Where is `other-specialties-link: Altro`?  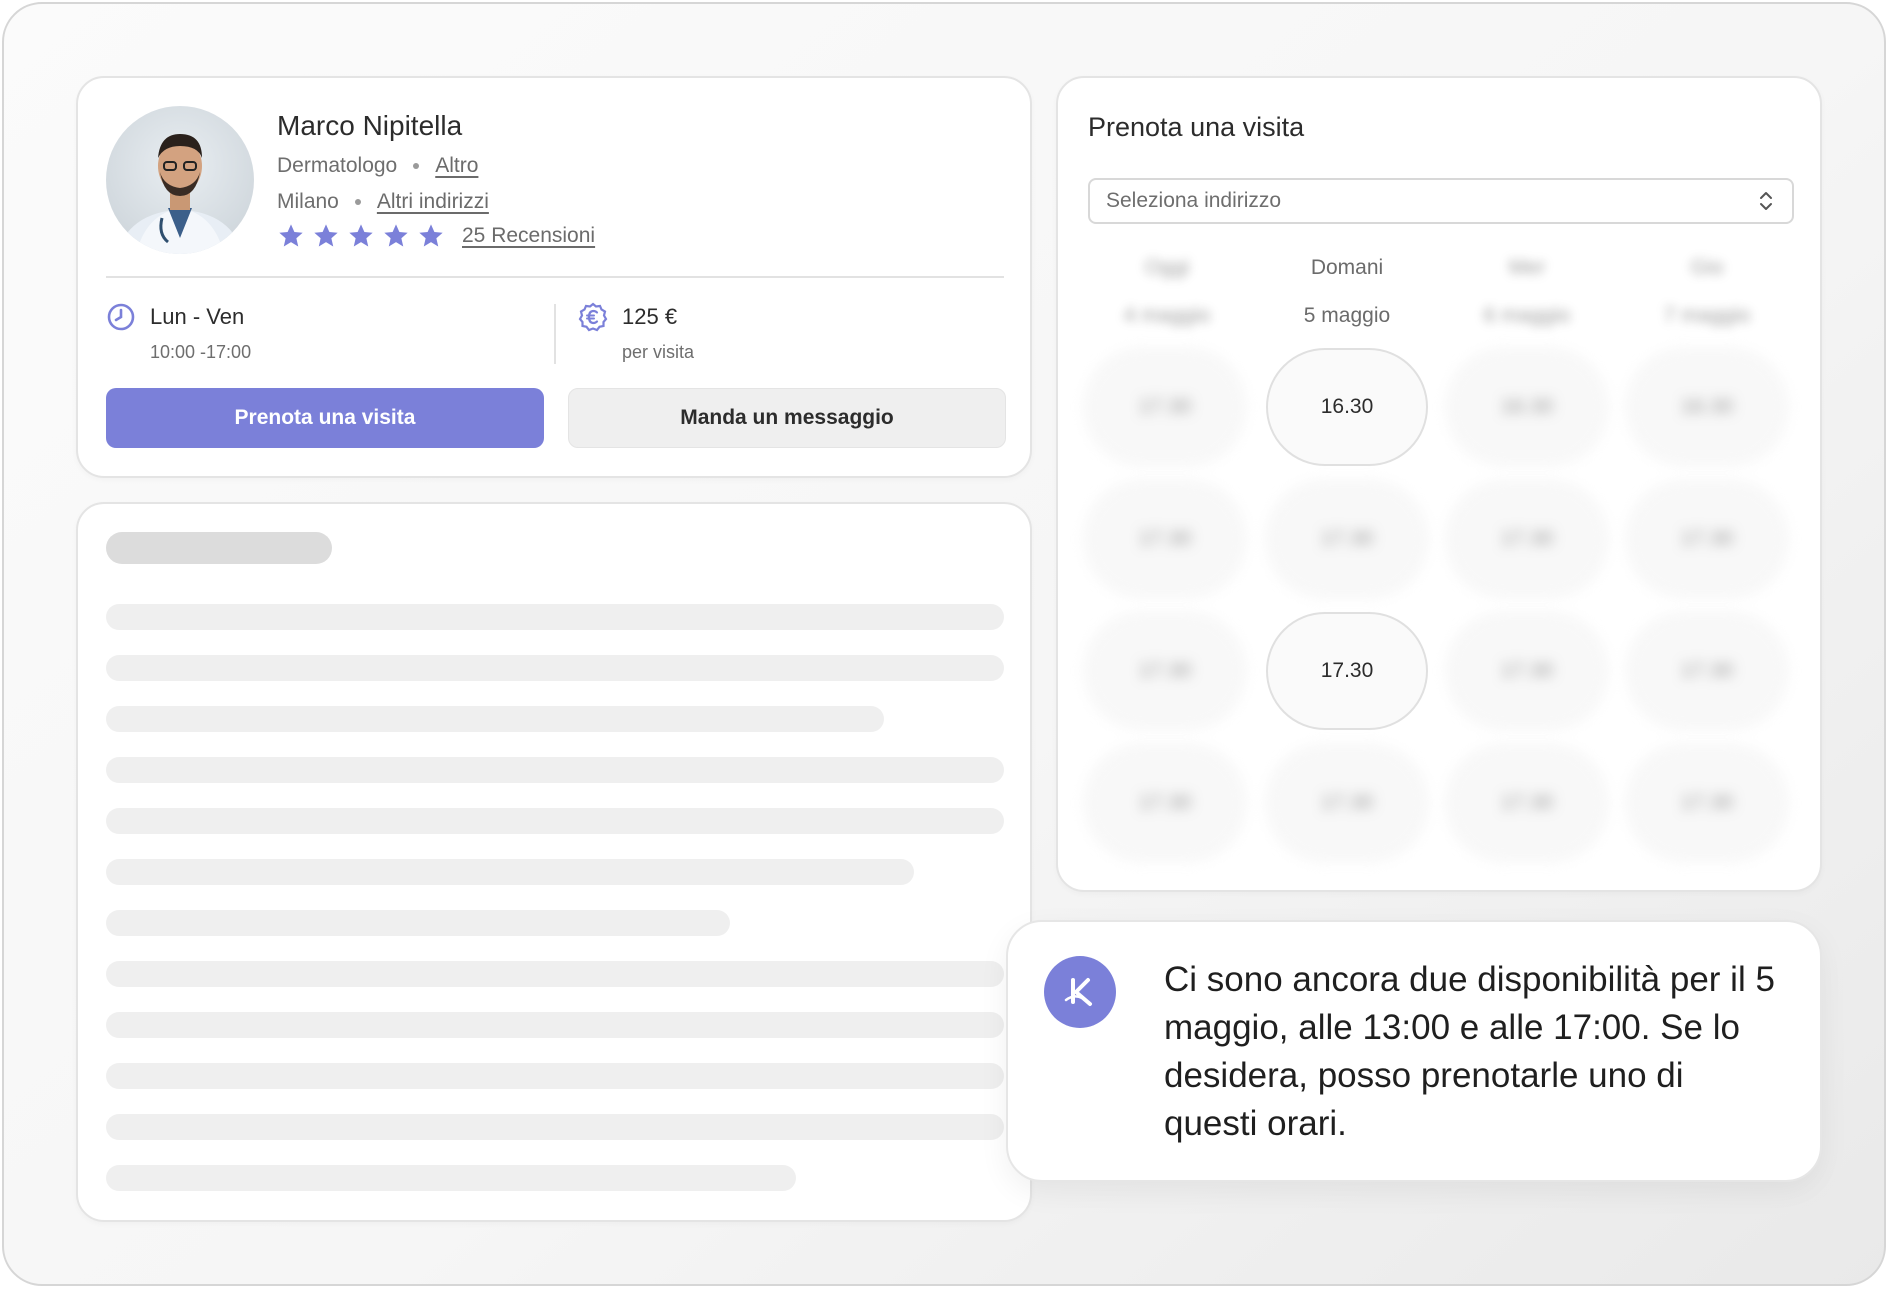
other-specialties-link: Altro is located at coordinates (456, 166).